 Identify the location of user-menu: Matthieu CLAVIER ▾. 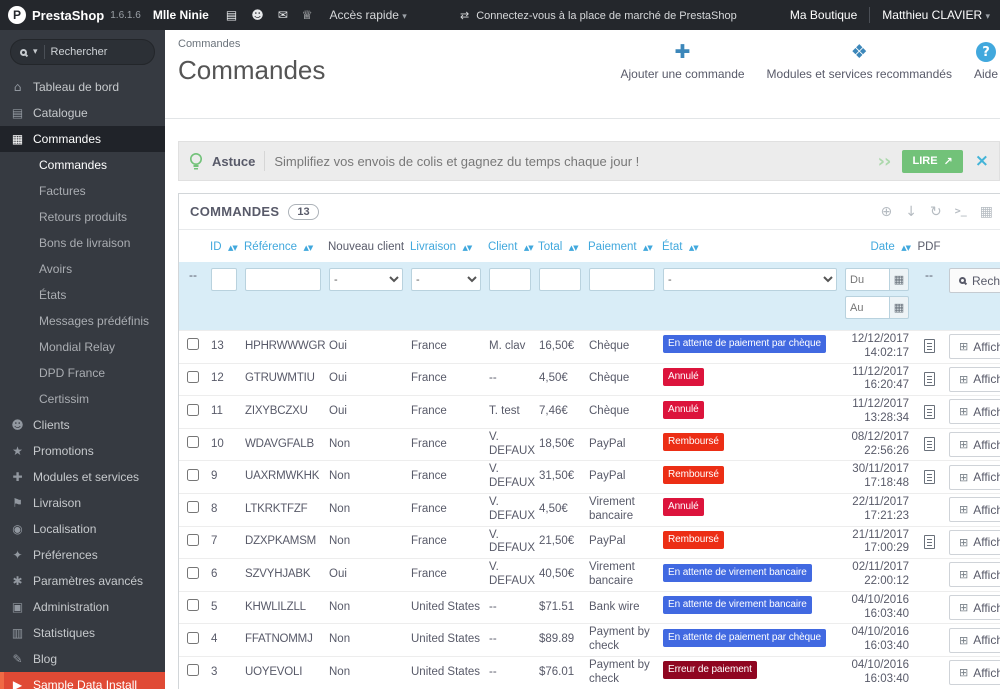
(936, 15).